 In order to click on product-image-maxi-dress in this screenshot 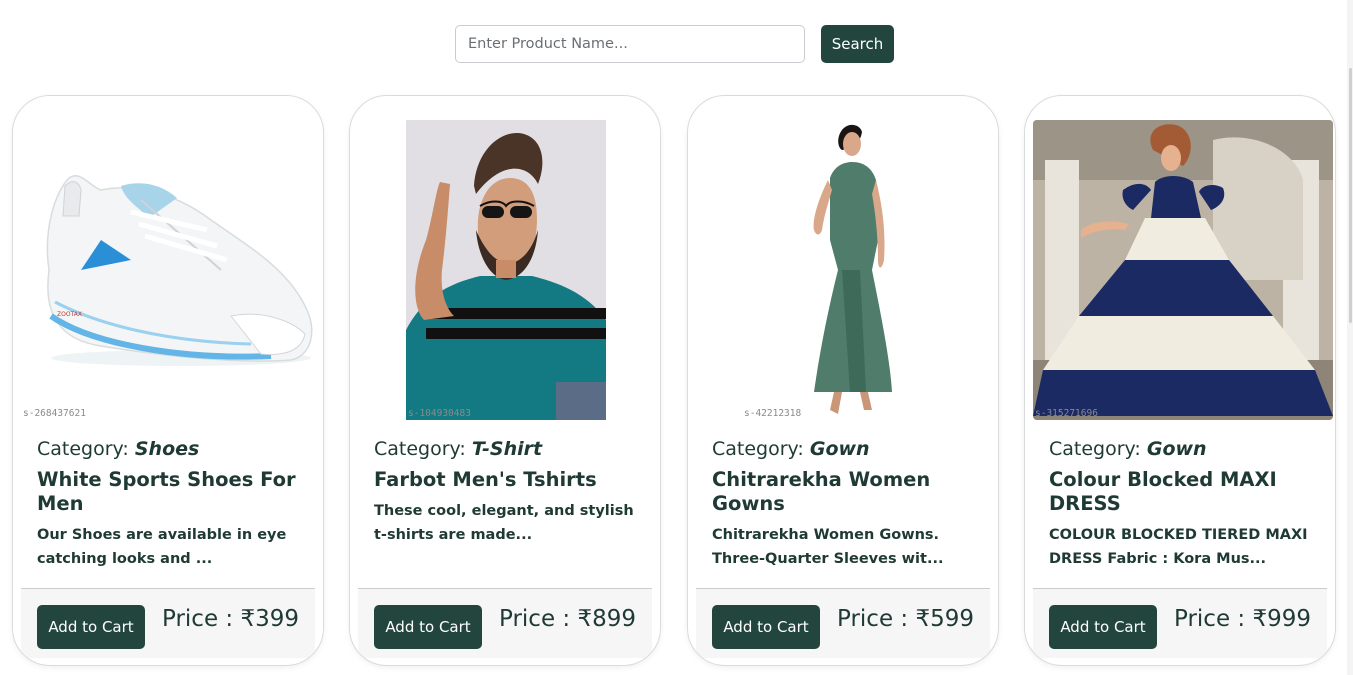, I will do `click(1183, 270)`.